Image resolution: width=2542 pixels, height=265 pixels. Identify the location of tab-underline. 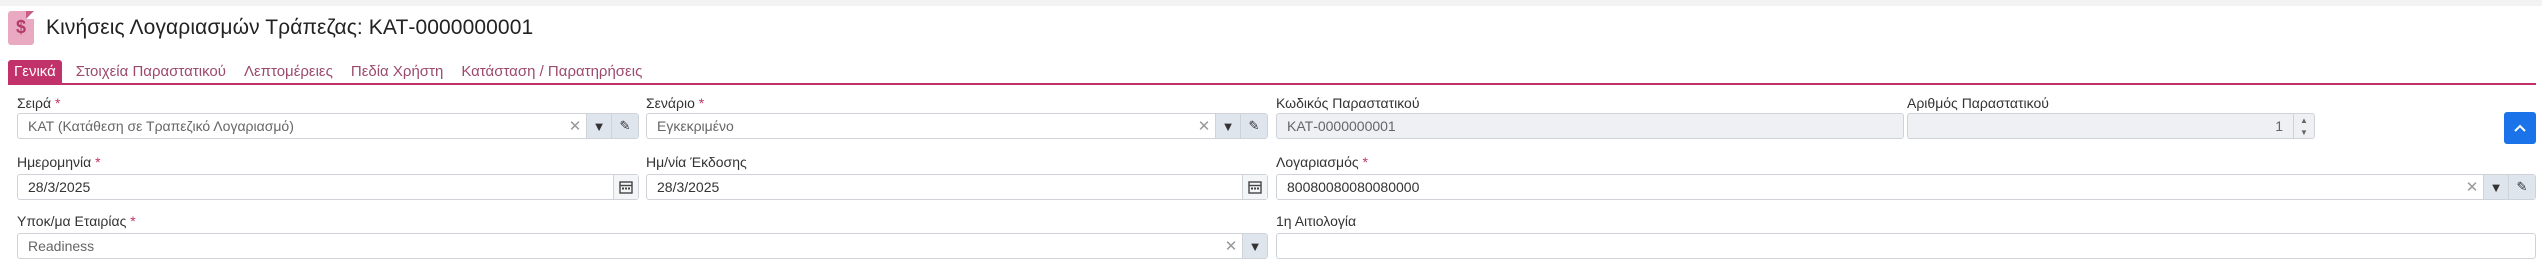
(1272, 84).